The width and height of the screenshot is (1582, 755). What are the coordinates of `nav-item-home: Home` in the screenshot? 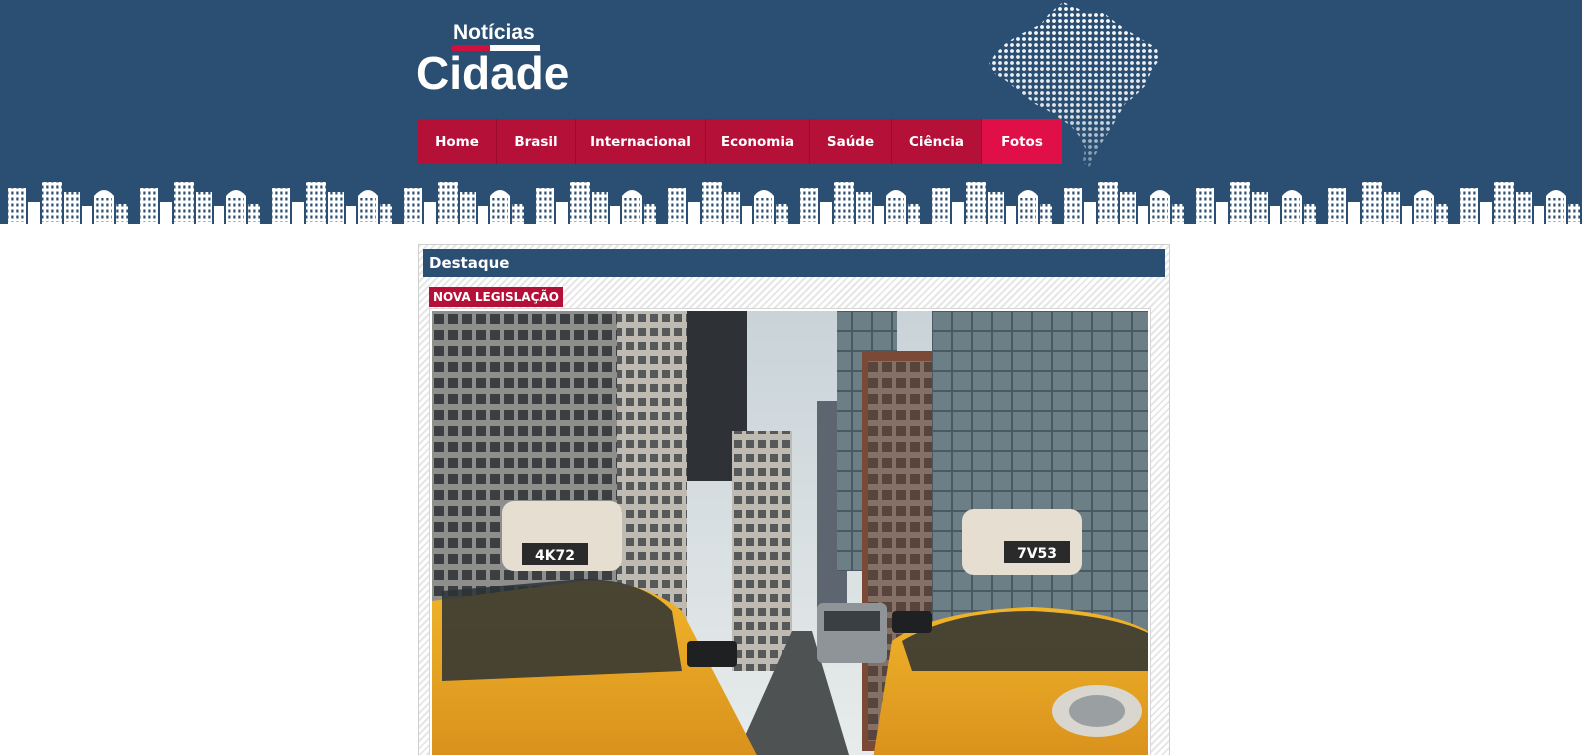 It's located at (457, 141).